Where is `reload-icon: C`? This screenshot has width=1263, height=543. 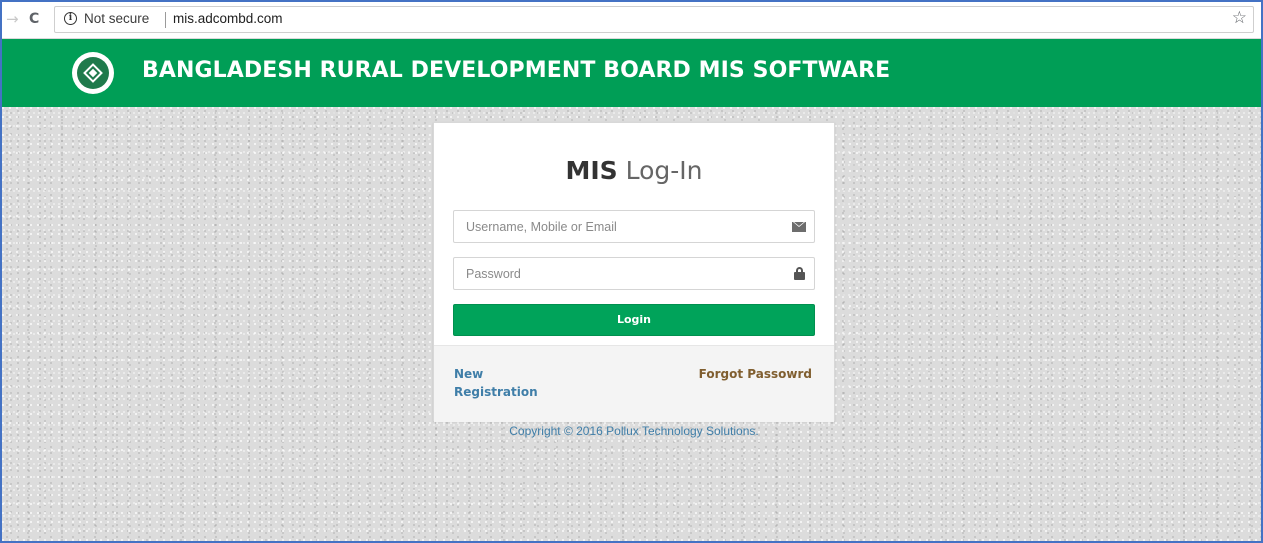
reload-icon: C is located at coordinates (34, 19).